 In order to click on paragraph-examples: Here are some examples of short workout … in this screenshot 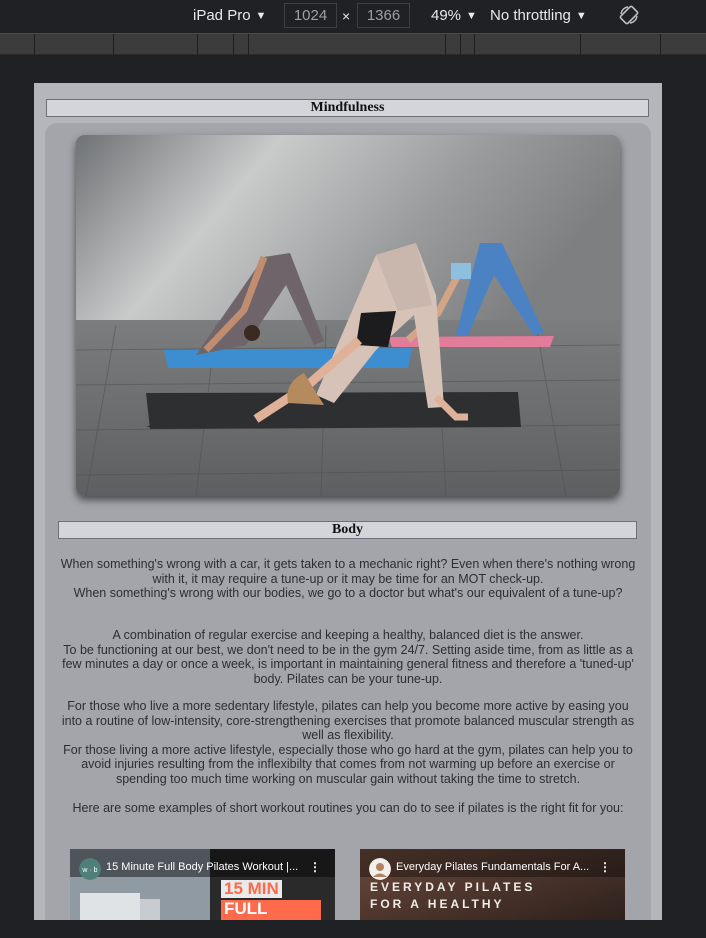, I will do `click(348, 808)`.